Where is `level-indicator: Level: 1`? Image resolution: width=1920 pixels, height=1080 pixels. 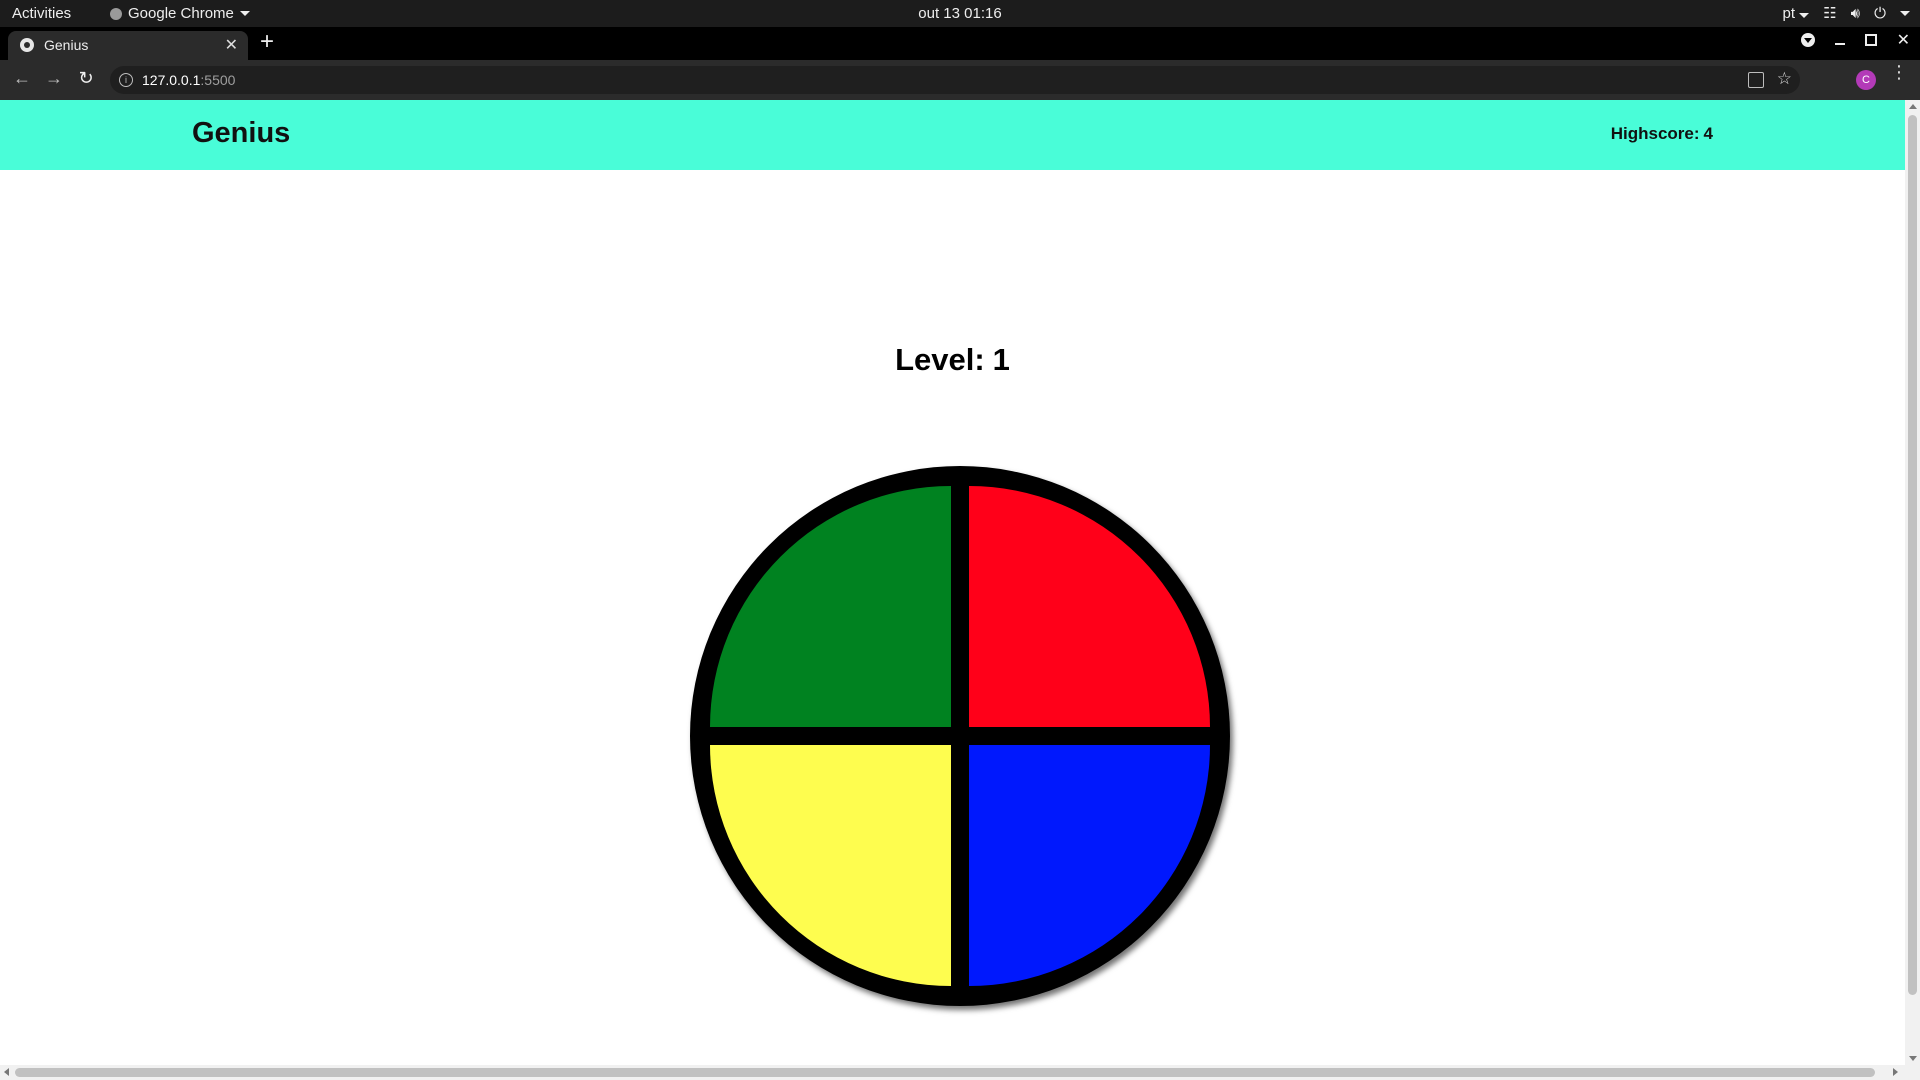 level-indicator: Level: 1 is located at coordinates (952, 360).